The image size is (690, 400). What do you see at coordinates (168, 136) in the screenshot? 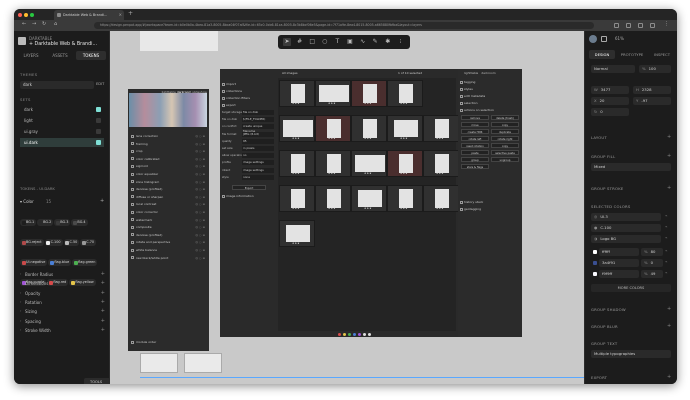
I see `darkroom-module: lens correction ◎ ◌ ≡` at bounding box center [168, 136].